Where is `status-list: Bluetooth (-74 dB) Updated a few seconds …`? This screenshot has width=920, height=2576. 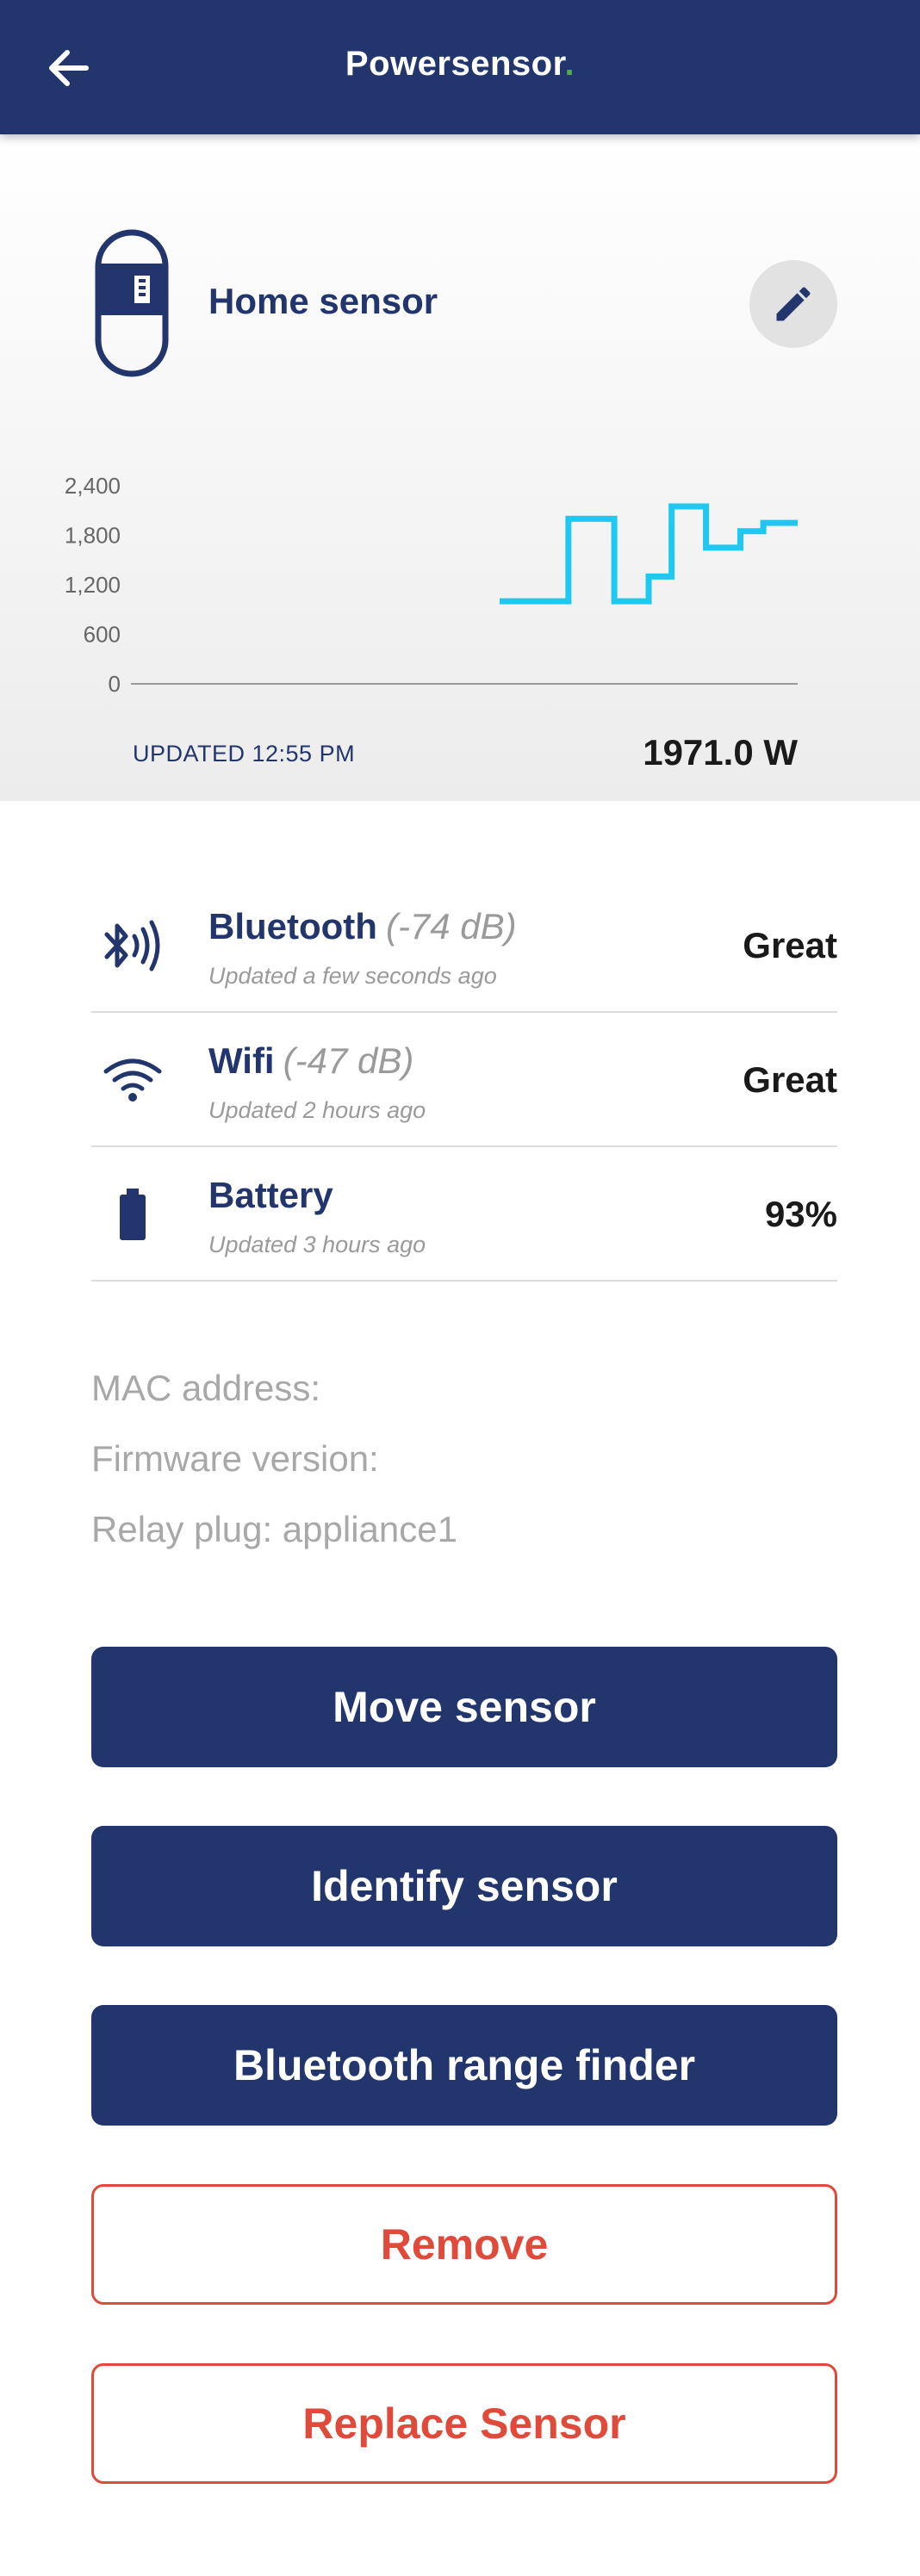
status-list: Bluetooth (-74 dB) Updated a few seconds … is located at coordinates (464, 1080).